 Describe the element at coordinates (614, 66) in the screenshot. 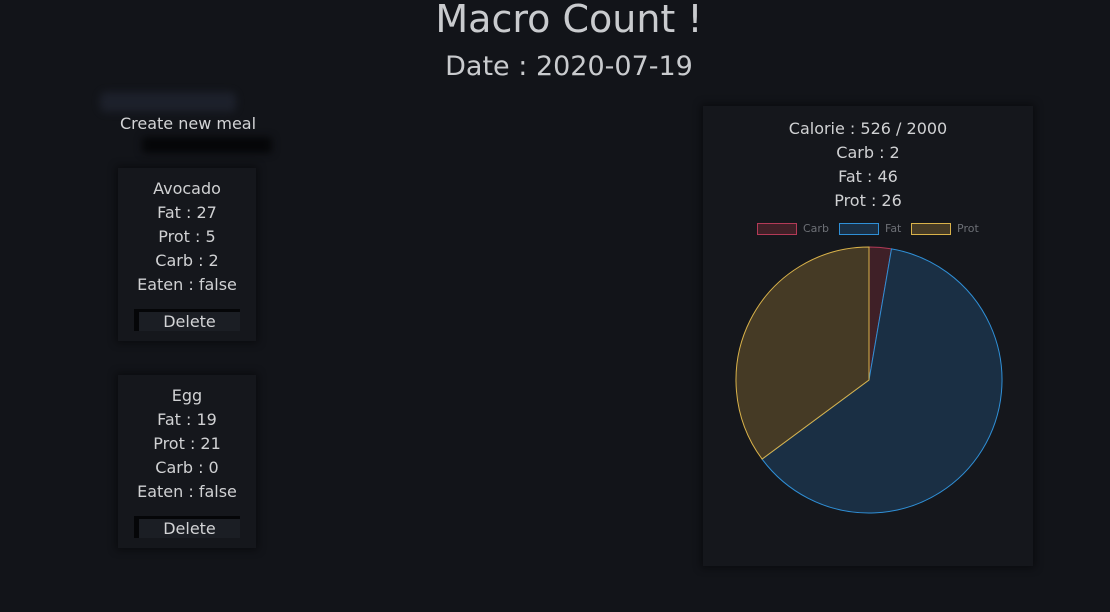

I see `date-value: 2020-07-19` at that location.